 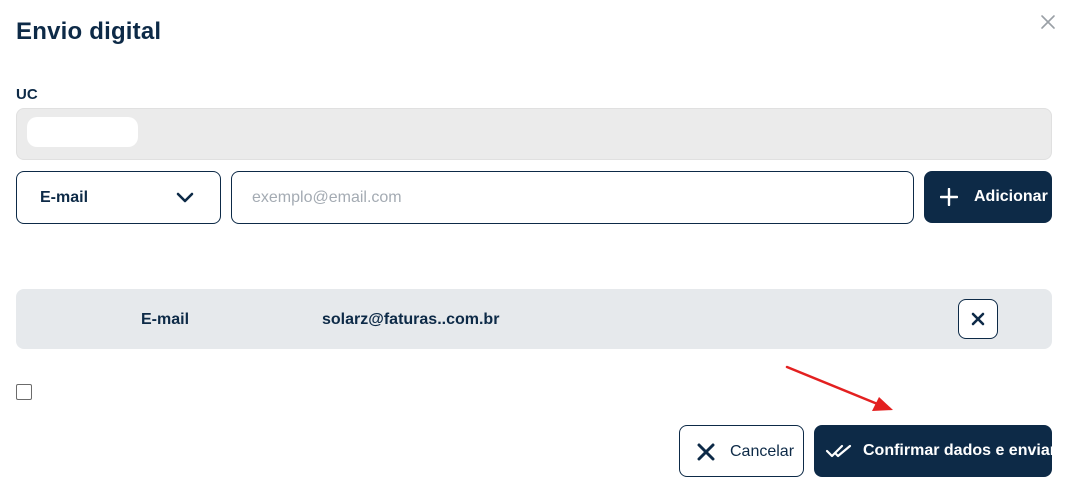 What do you see at coordinates (1011, 196) in the screenshot?
I see `add-button-label: Adicionar` at bounding box center [1011, 196].